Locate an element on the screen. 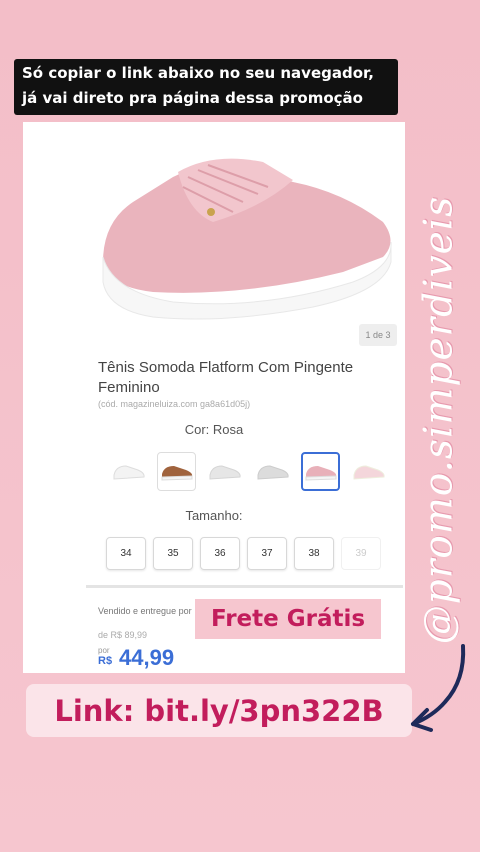 The image size is (480, 852). arrow-icon is located at coordinates (438, 688).